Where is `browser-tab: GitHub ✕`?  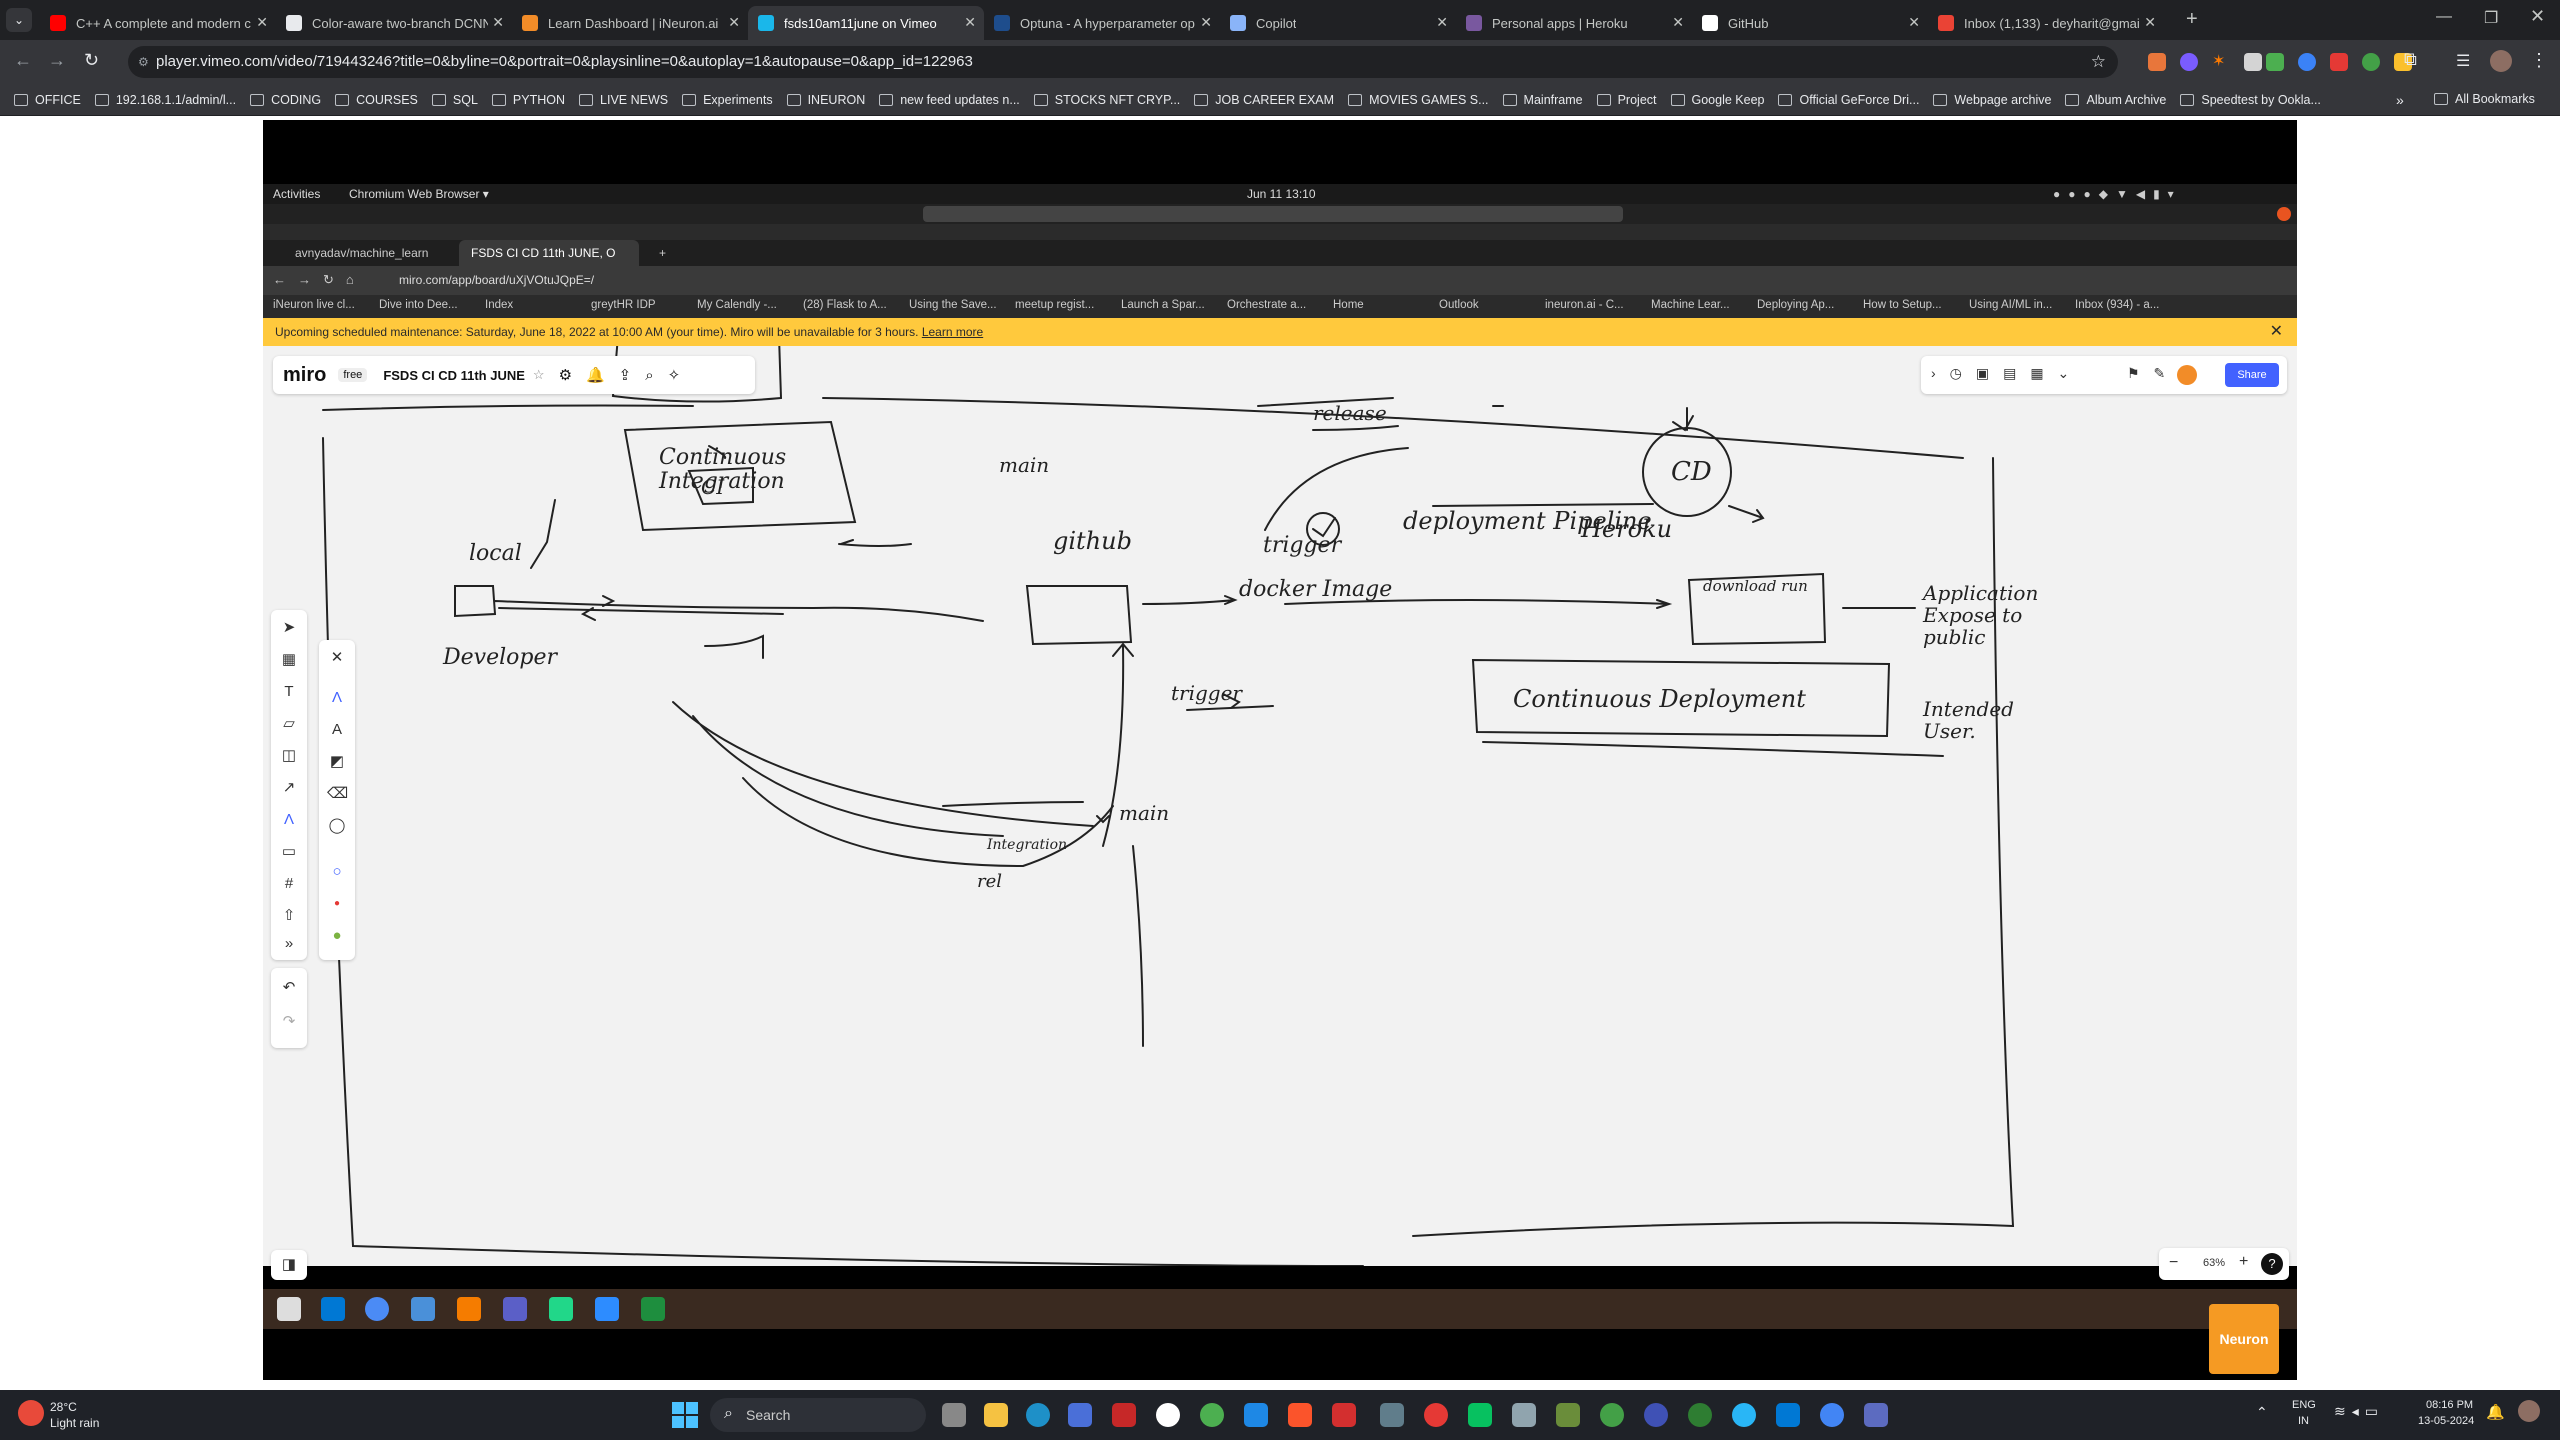 browser-tab: GitHub ✕ is located at coordinates (1810, 23).